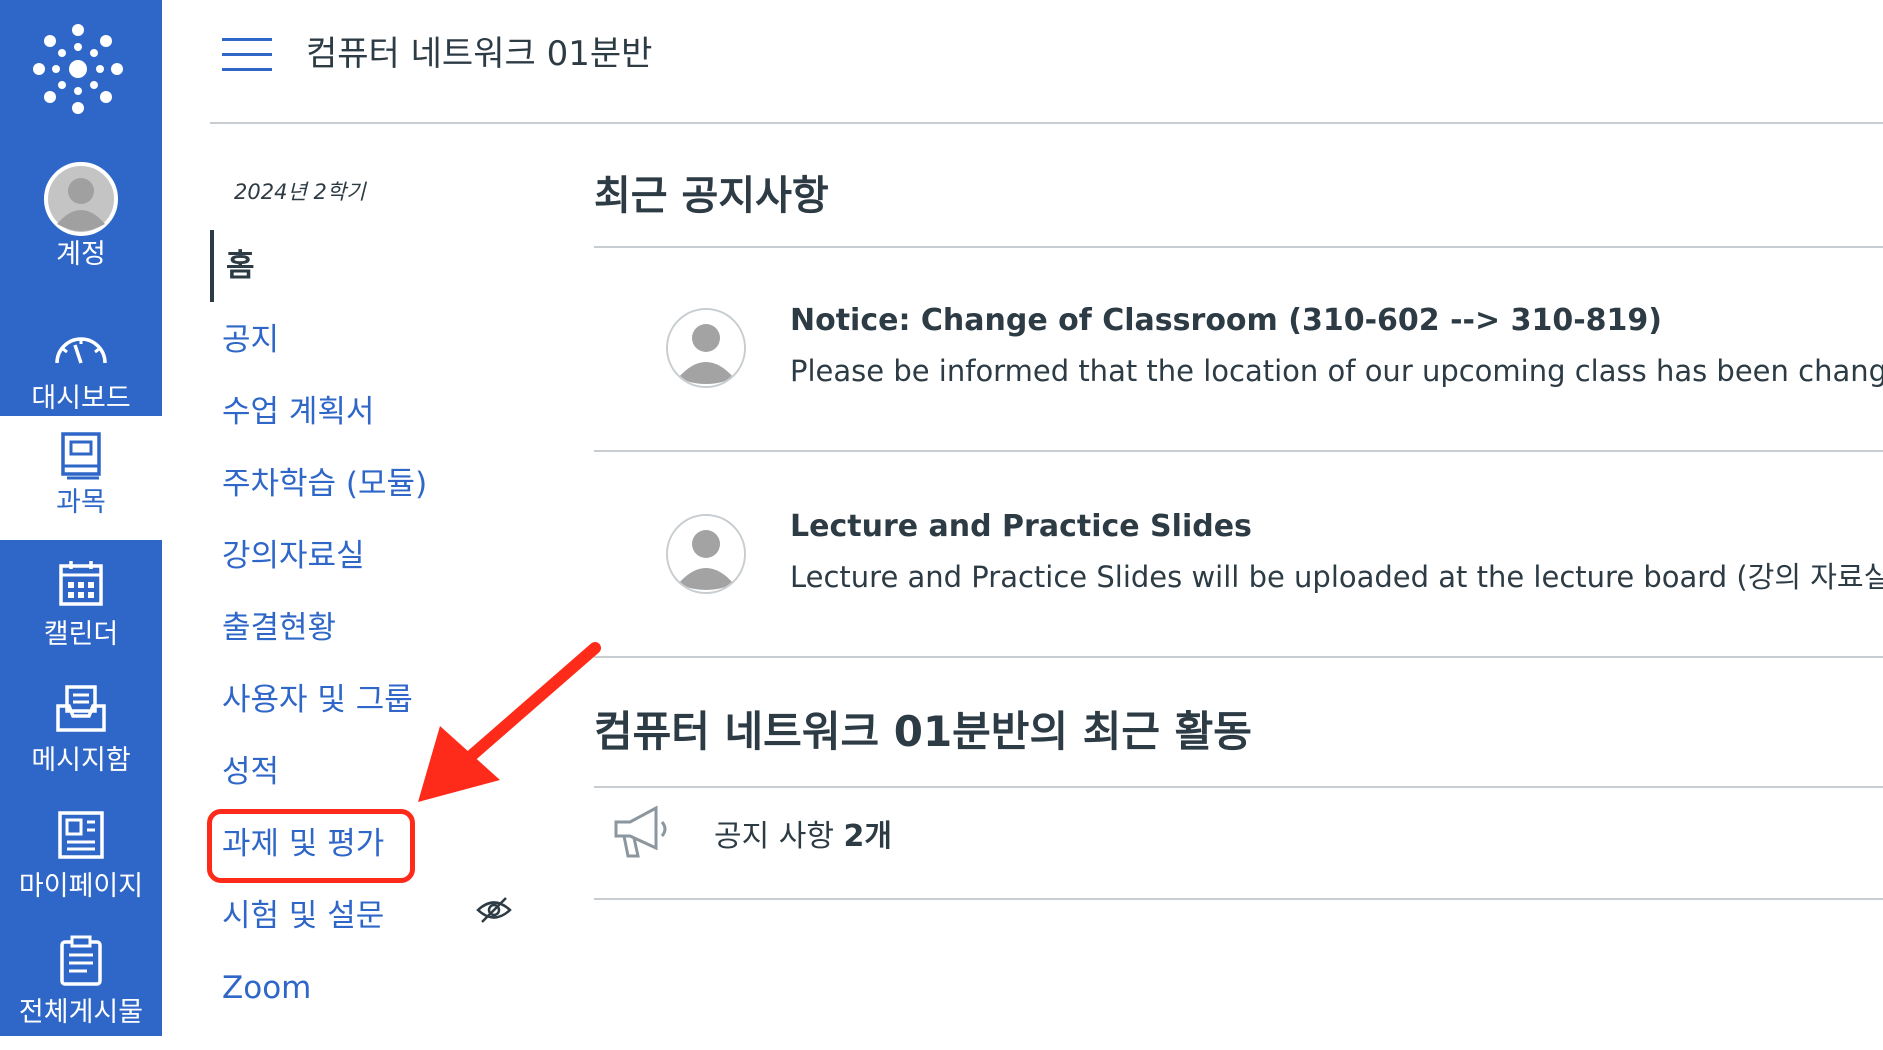 The width and height of the screenshot is (1883, 1050). I want to click on recent-announcements-heading: 최근 공지사항, so click(711, 196).